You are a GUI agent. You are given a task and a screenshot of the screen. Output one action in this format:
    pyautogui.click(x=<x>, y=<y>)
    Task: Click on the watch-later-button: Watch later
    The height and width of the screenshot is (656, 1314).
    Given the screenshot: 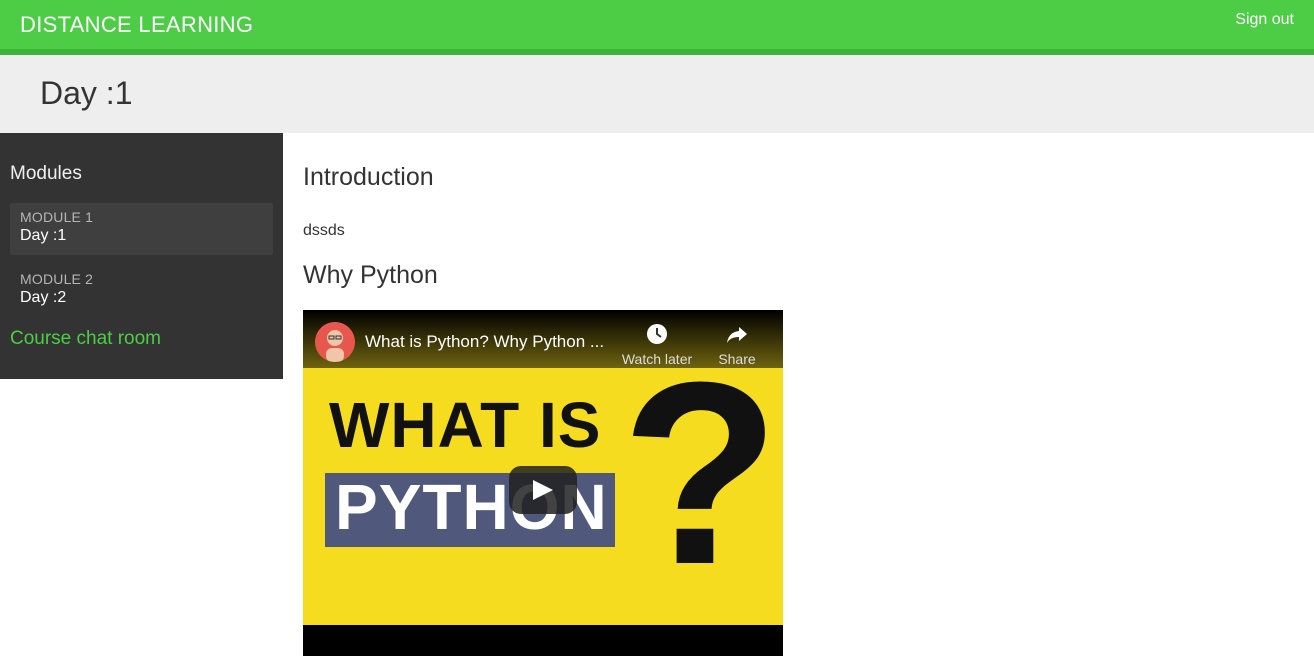 What is the action you would take?
    pyautogui.click(x=657, y=344)
    